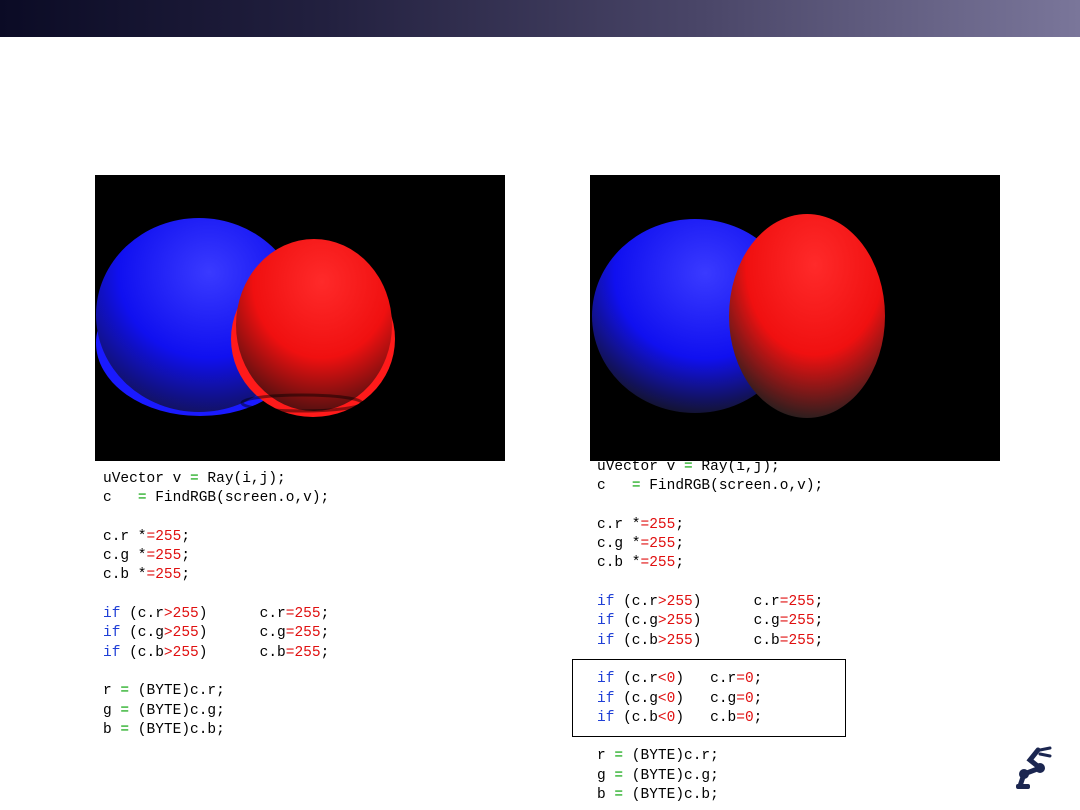  I want to click on right-red-sphere, so click(807, 316).